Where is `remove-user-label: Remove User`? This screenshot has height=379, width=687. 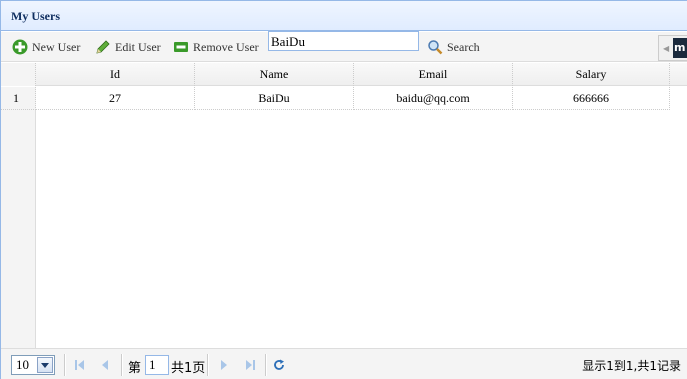 remove-user-label: Remove User is located at coordinates (226, 46).